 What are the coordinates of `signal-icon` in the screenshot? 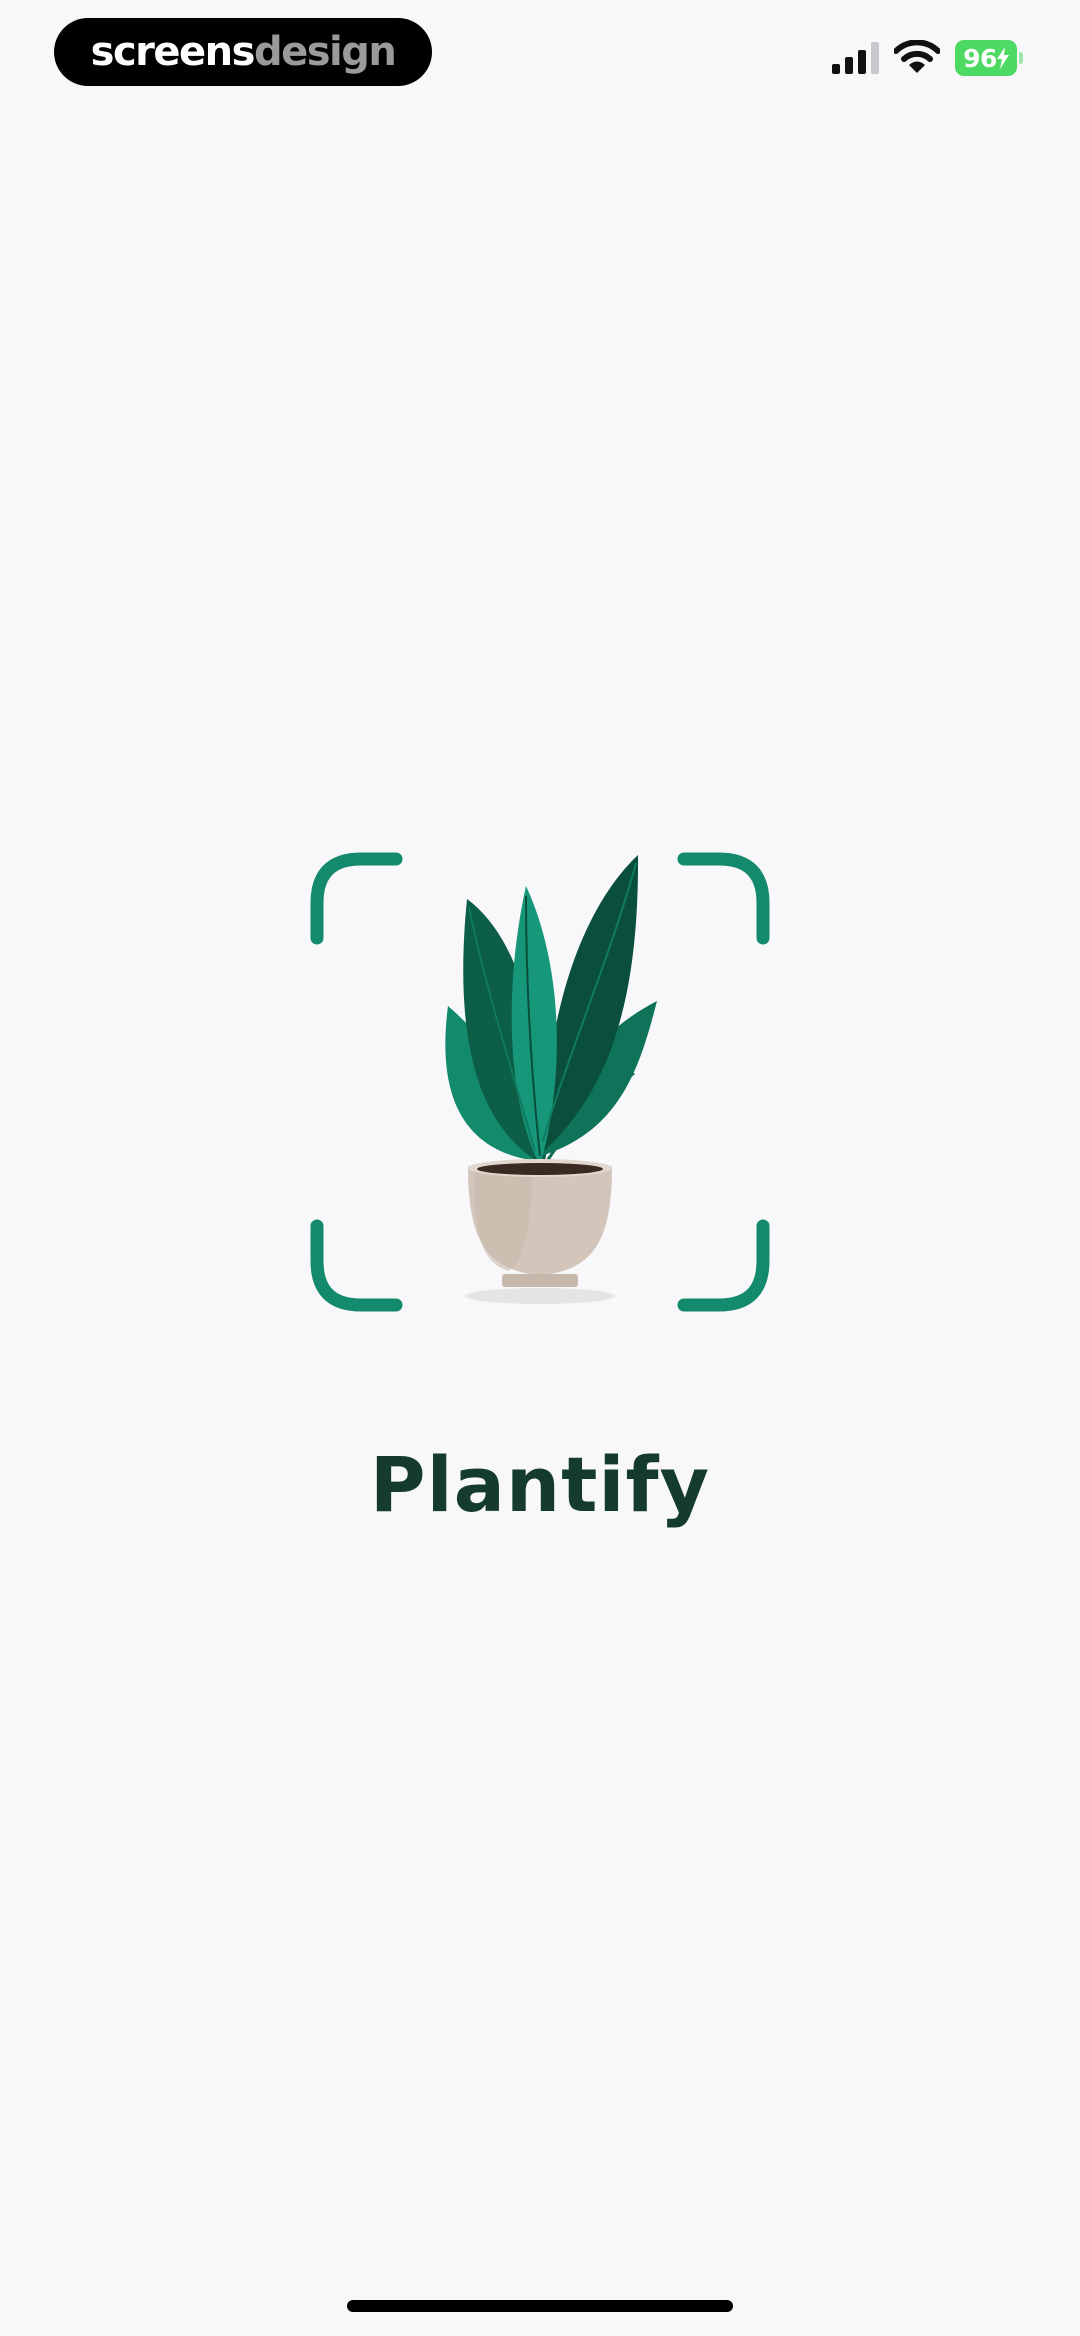 It's located at (855, 58).